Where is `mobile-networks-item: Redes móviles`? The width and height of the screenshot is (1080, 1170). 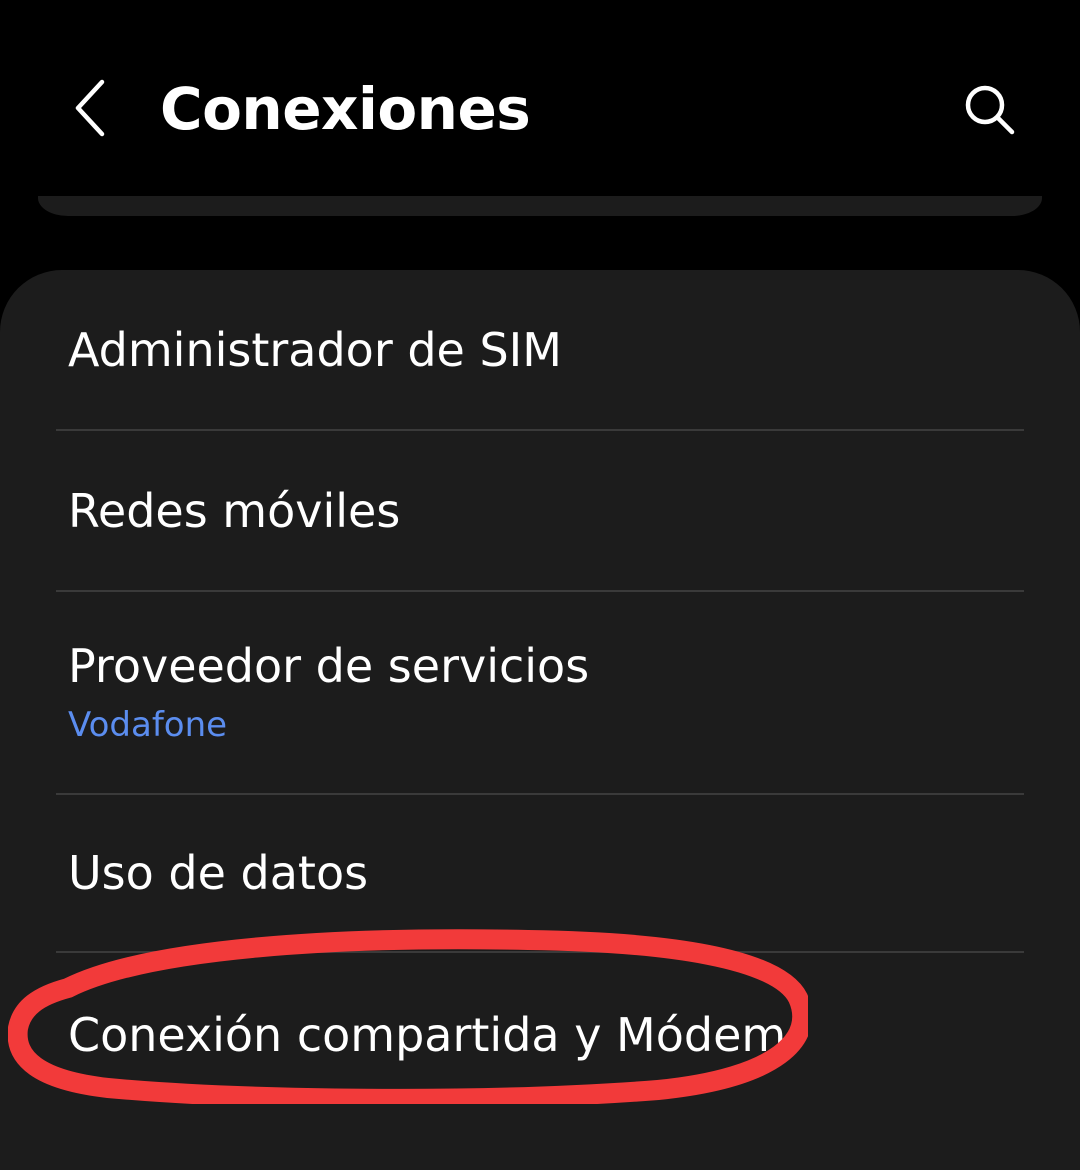 mobile-networks-item: Redes móviles is located at coordinates (540, 511).